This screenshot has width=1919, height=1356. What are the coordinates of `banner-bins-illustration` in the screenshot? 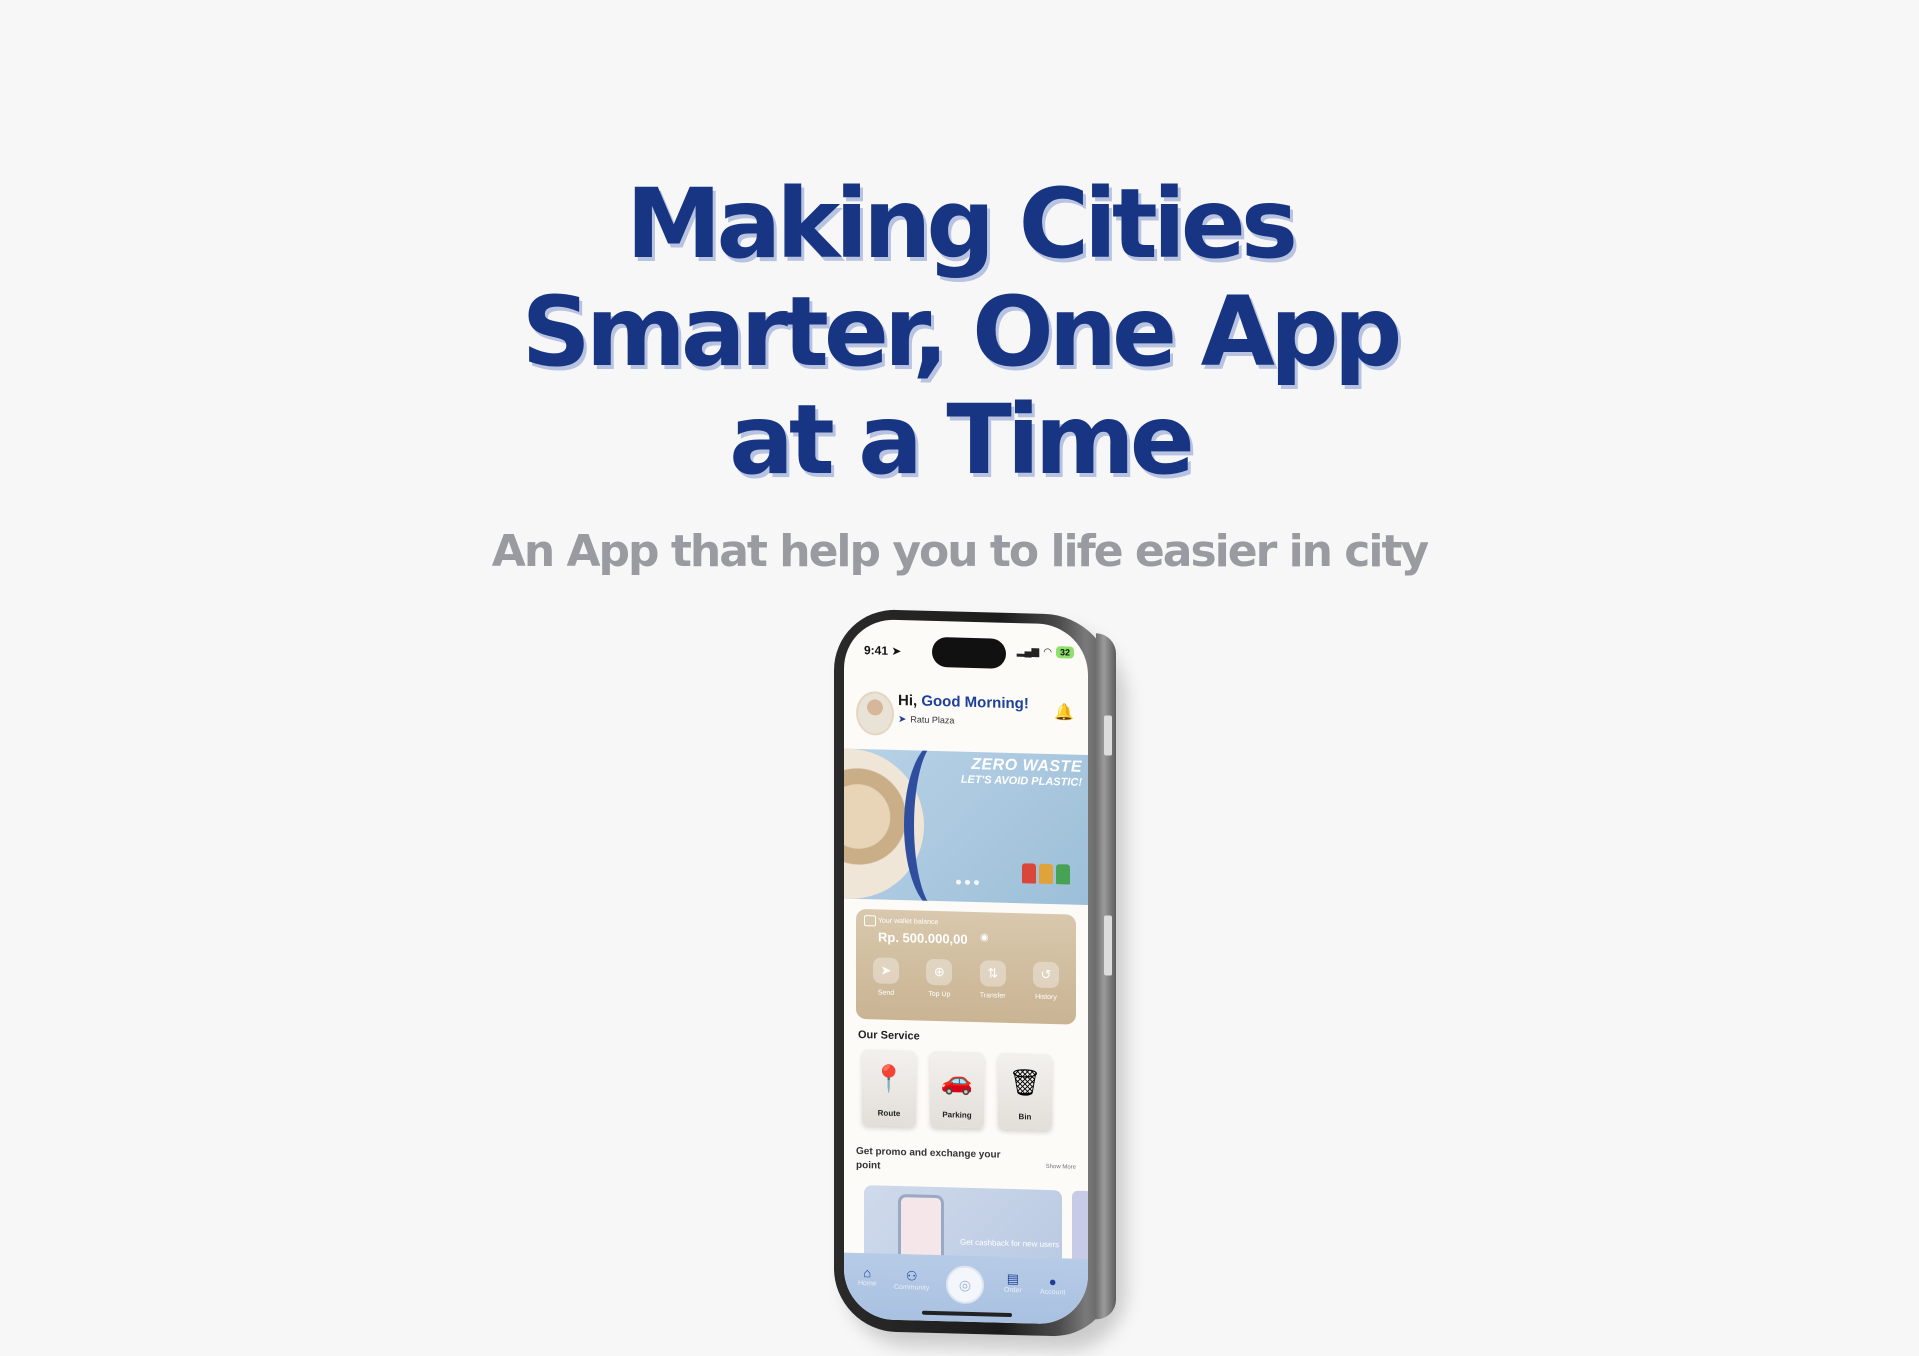 It's located at (1046, 874).